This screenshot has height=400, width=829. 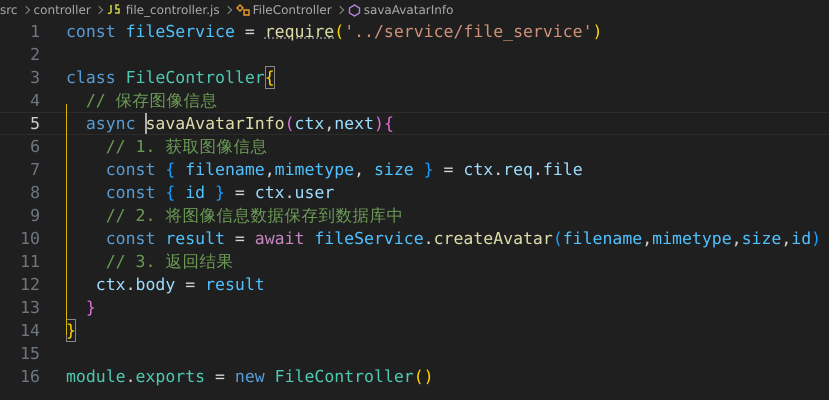 I want to click on line-number: 5, so click(x=34, y=123).